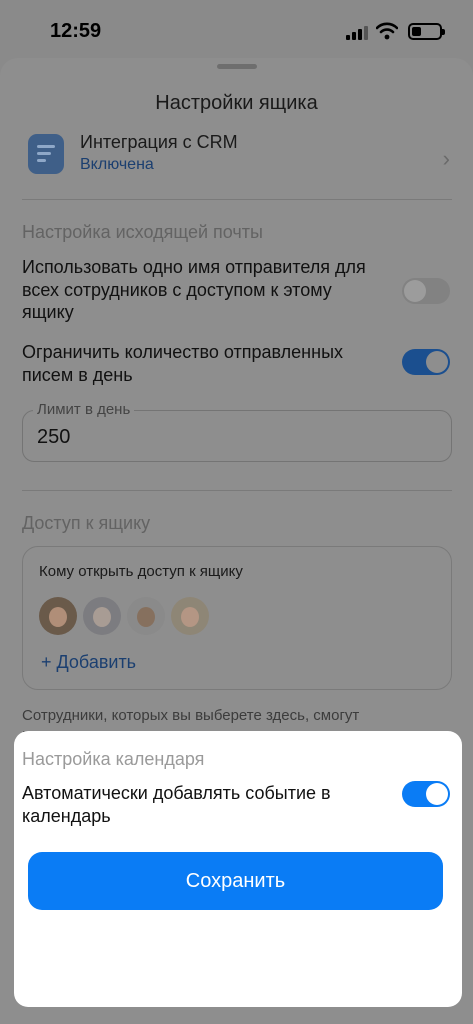  I want to click on sheet-grabber, so click(237, 66).